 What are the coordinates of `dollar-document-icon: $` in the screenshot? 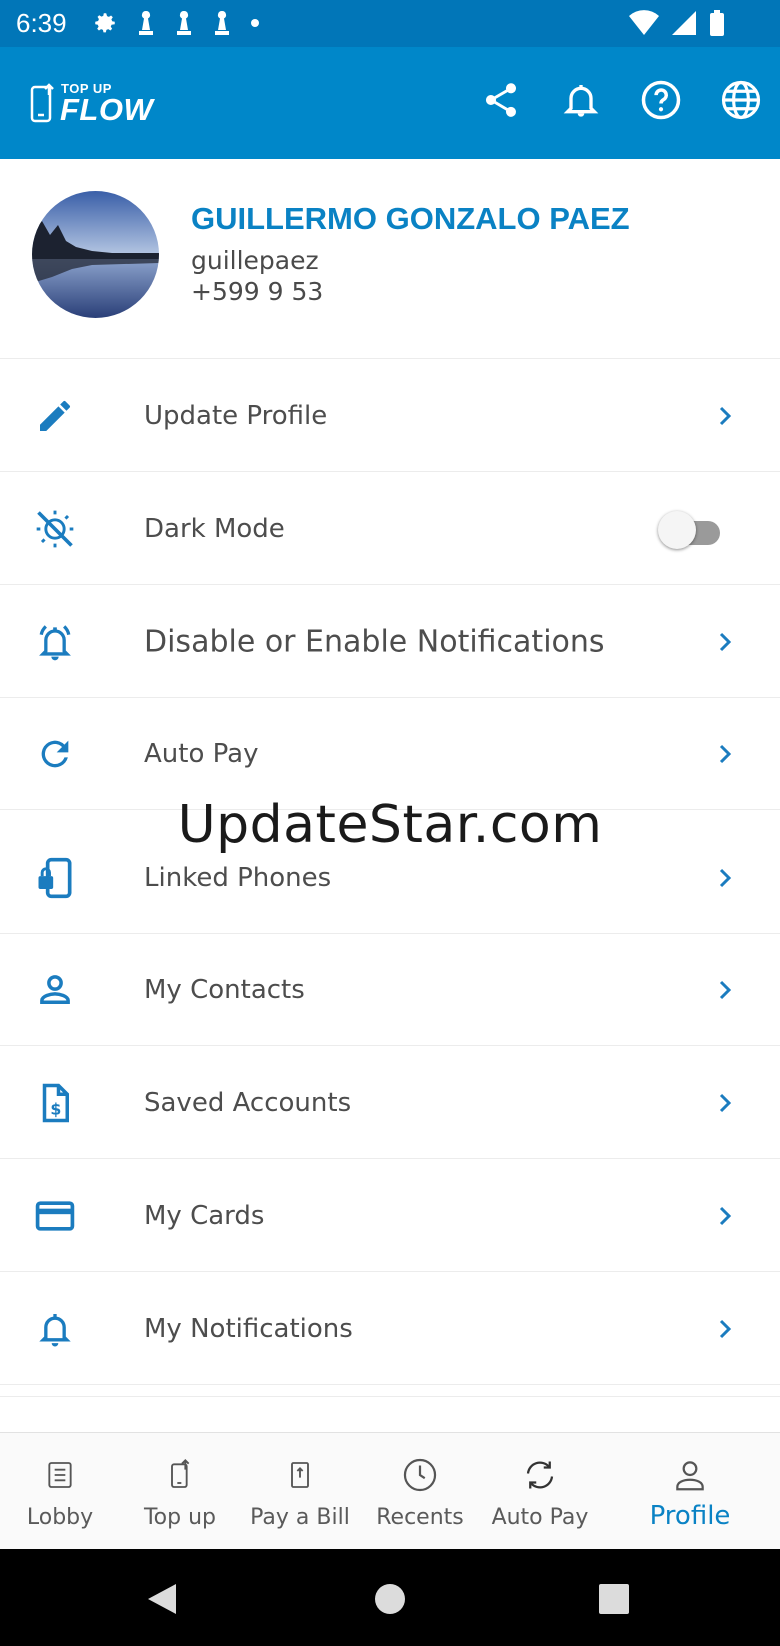 It's located at (55, 1103).